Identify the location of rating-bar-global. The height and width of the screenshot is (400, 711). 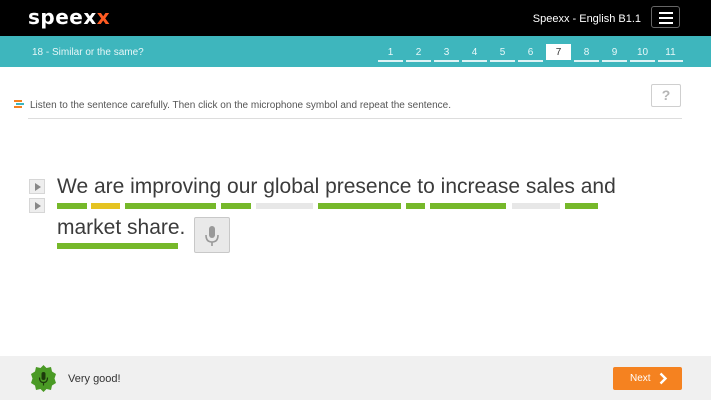
(284, 206).